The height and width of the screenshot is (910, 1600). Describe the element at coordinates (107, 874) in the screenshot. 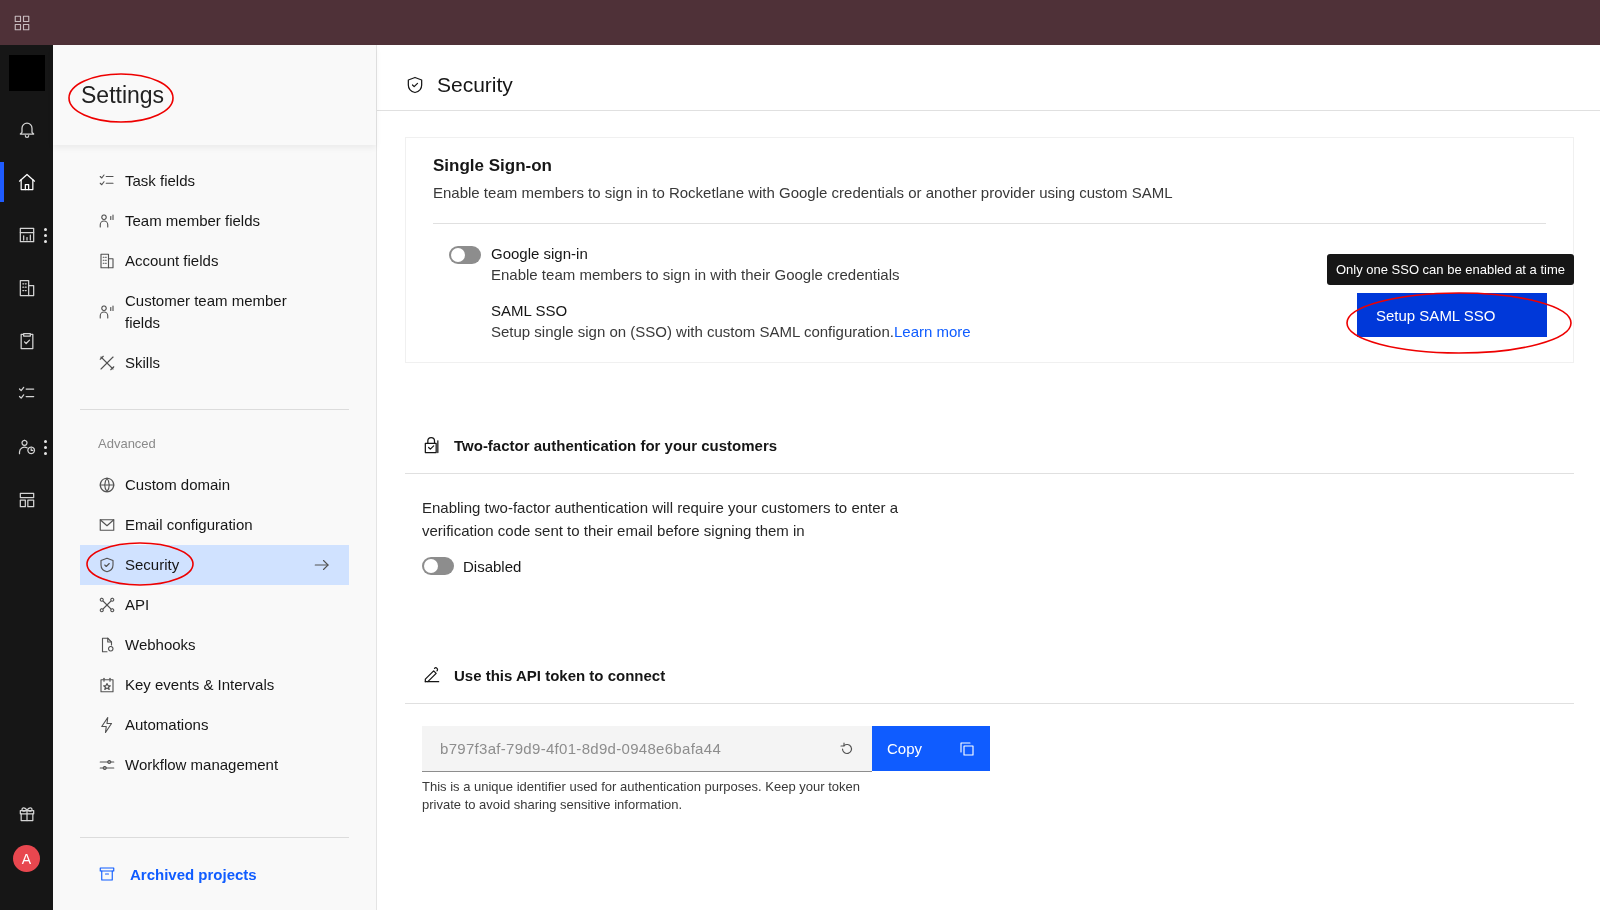

I see `archive-icon` at that location.